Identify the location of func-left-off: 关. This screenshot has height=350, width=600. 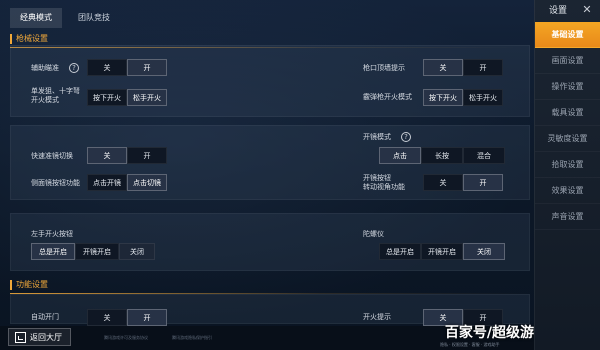
(107, 317).